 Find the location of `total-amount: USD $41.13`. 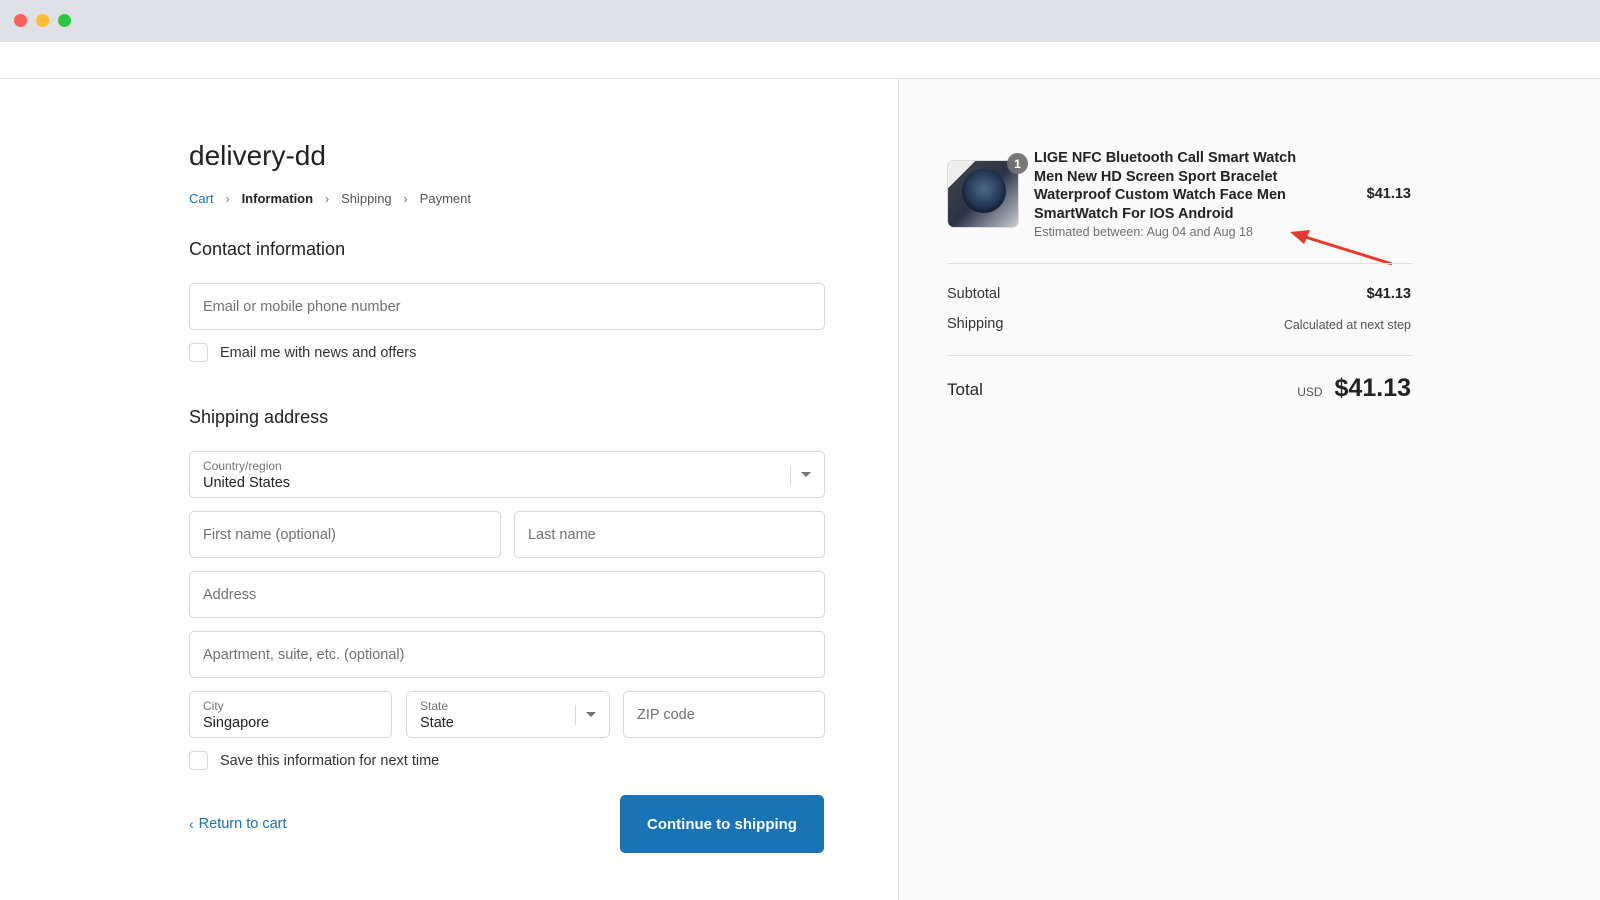

total-amount: USD $41.13 is located at coordinates (1354, 388).